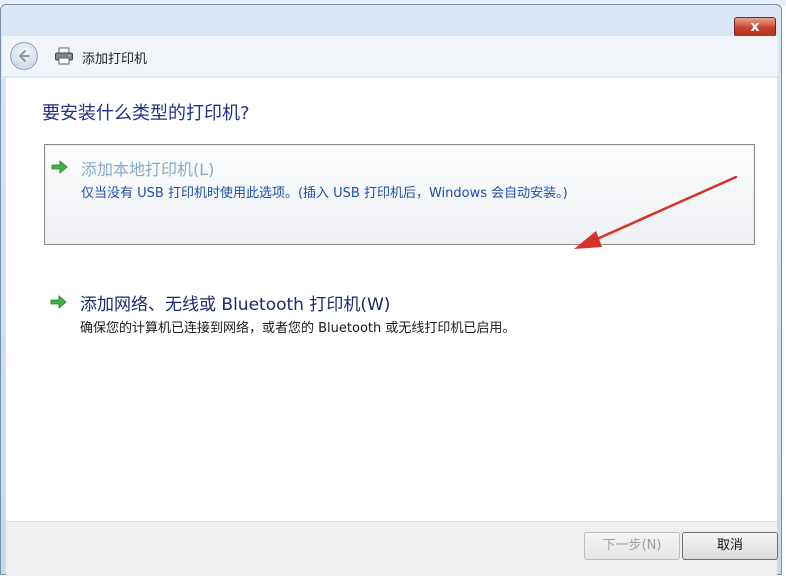  Describe the element at coordinates (632, 546) in the screenshot. I see `next-button: 下一步(N)` at that location.